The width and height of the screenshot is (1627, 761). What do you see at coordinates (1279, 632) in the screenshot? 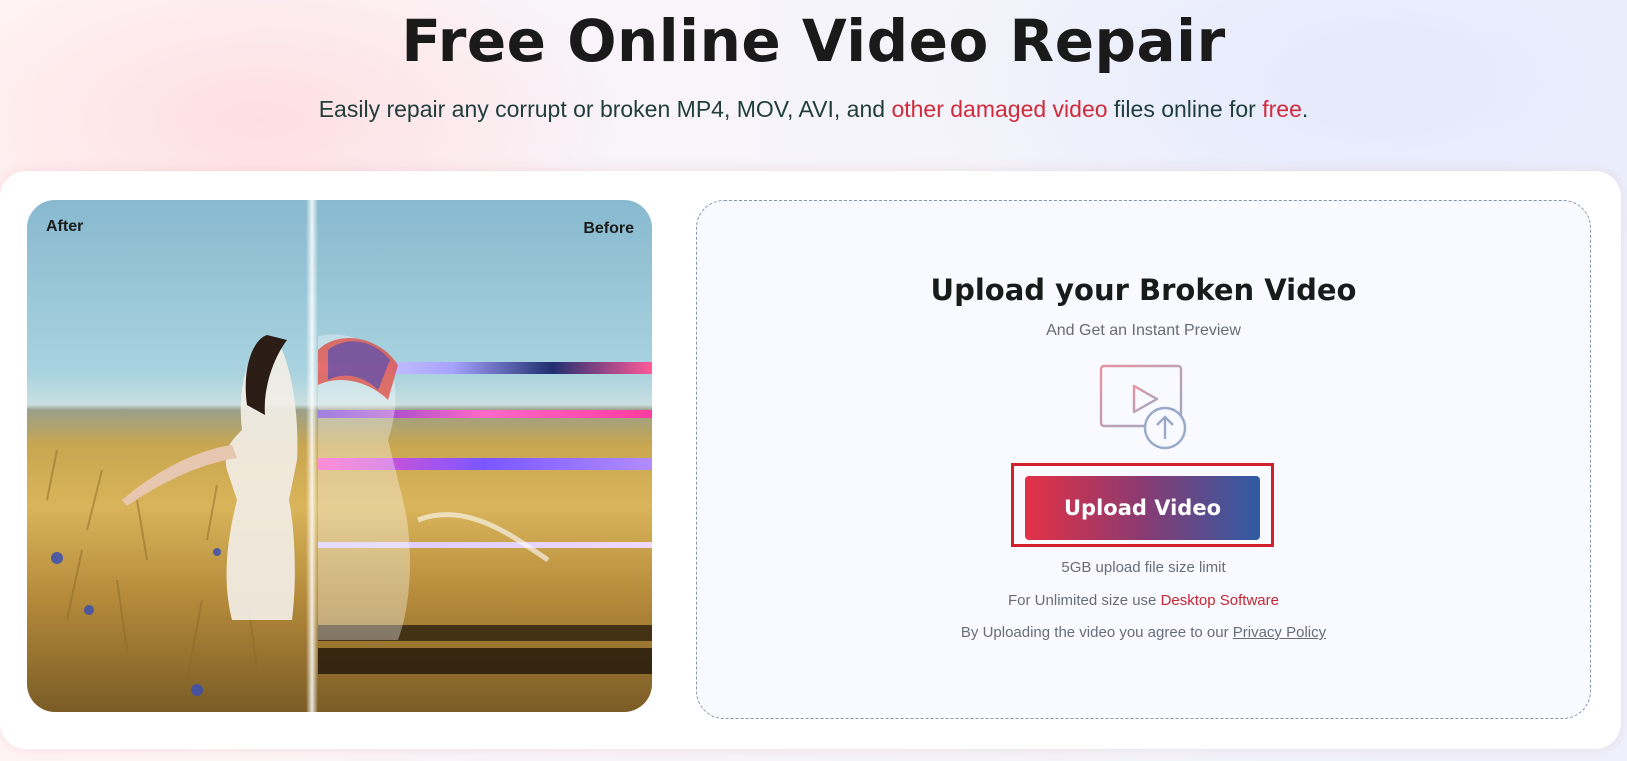
I see `privacy-policy-link: Privacy Policy` at bounding box center [1279, 632].